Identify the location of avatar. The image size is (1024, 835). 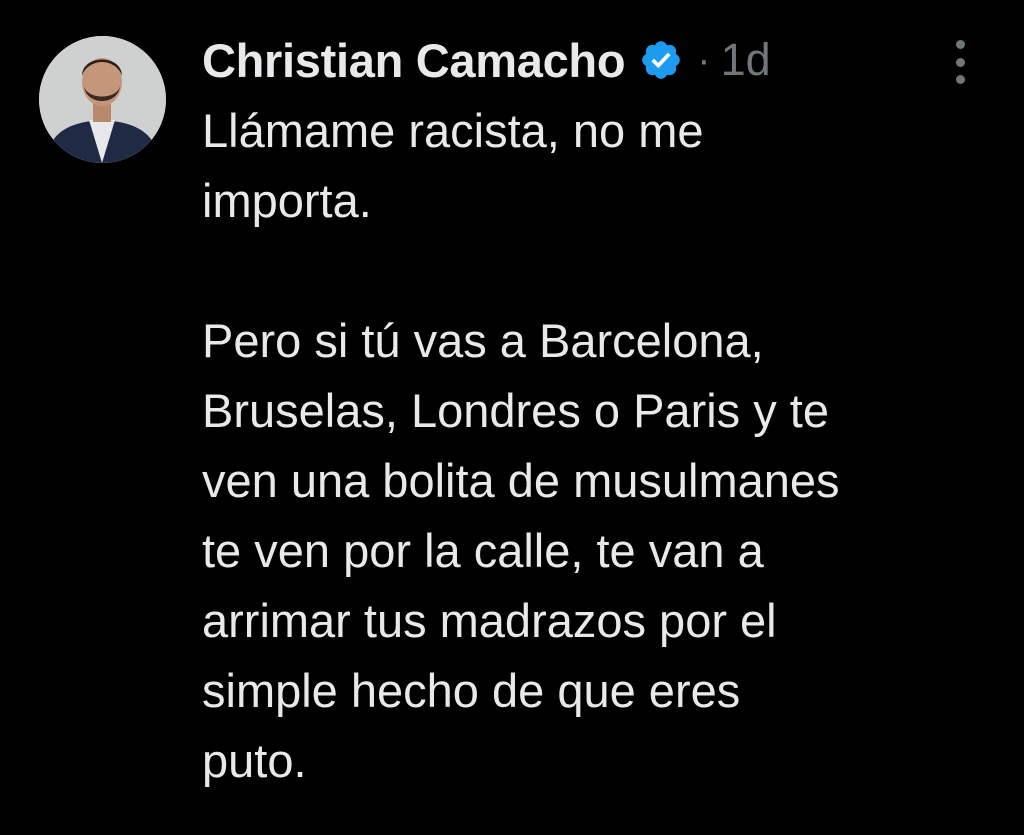
(102, 99).